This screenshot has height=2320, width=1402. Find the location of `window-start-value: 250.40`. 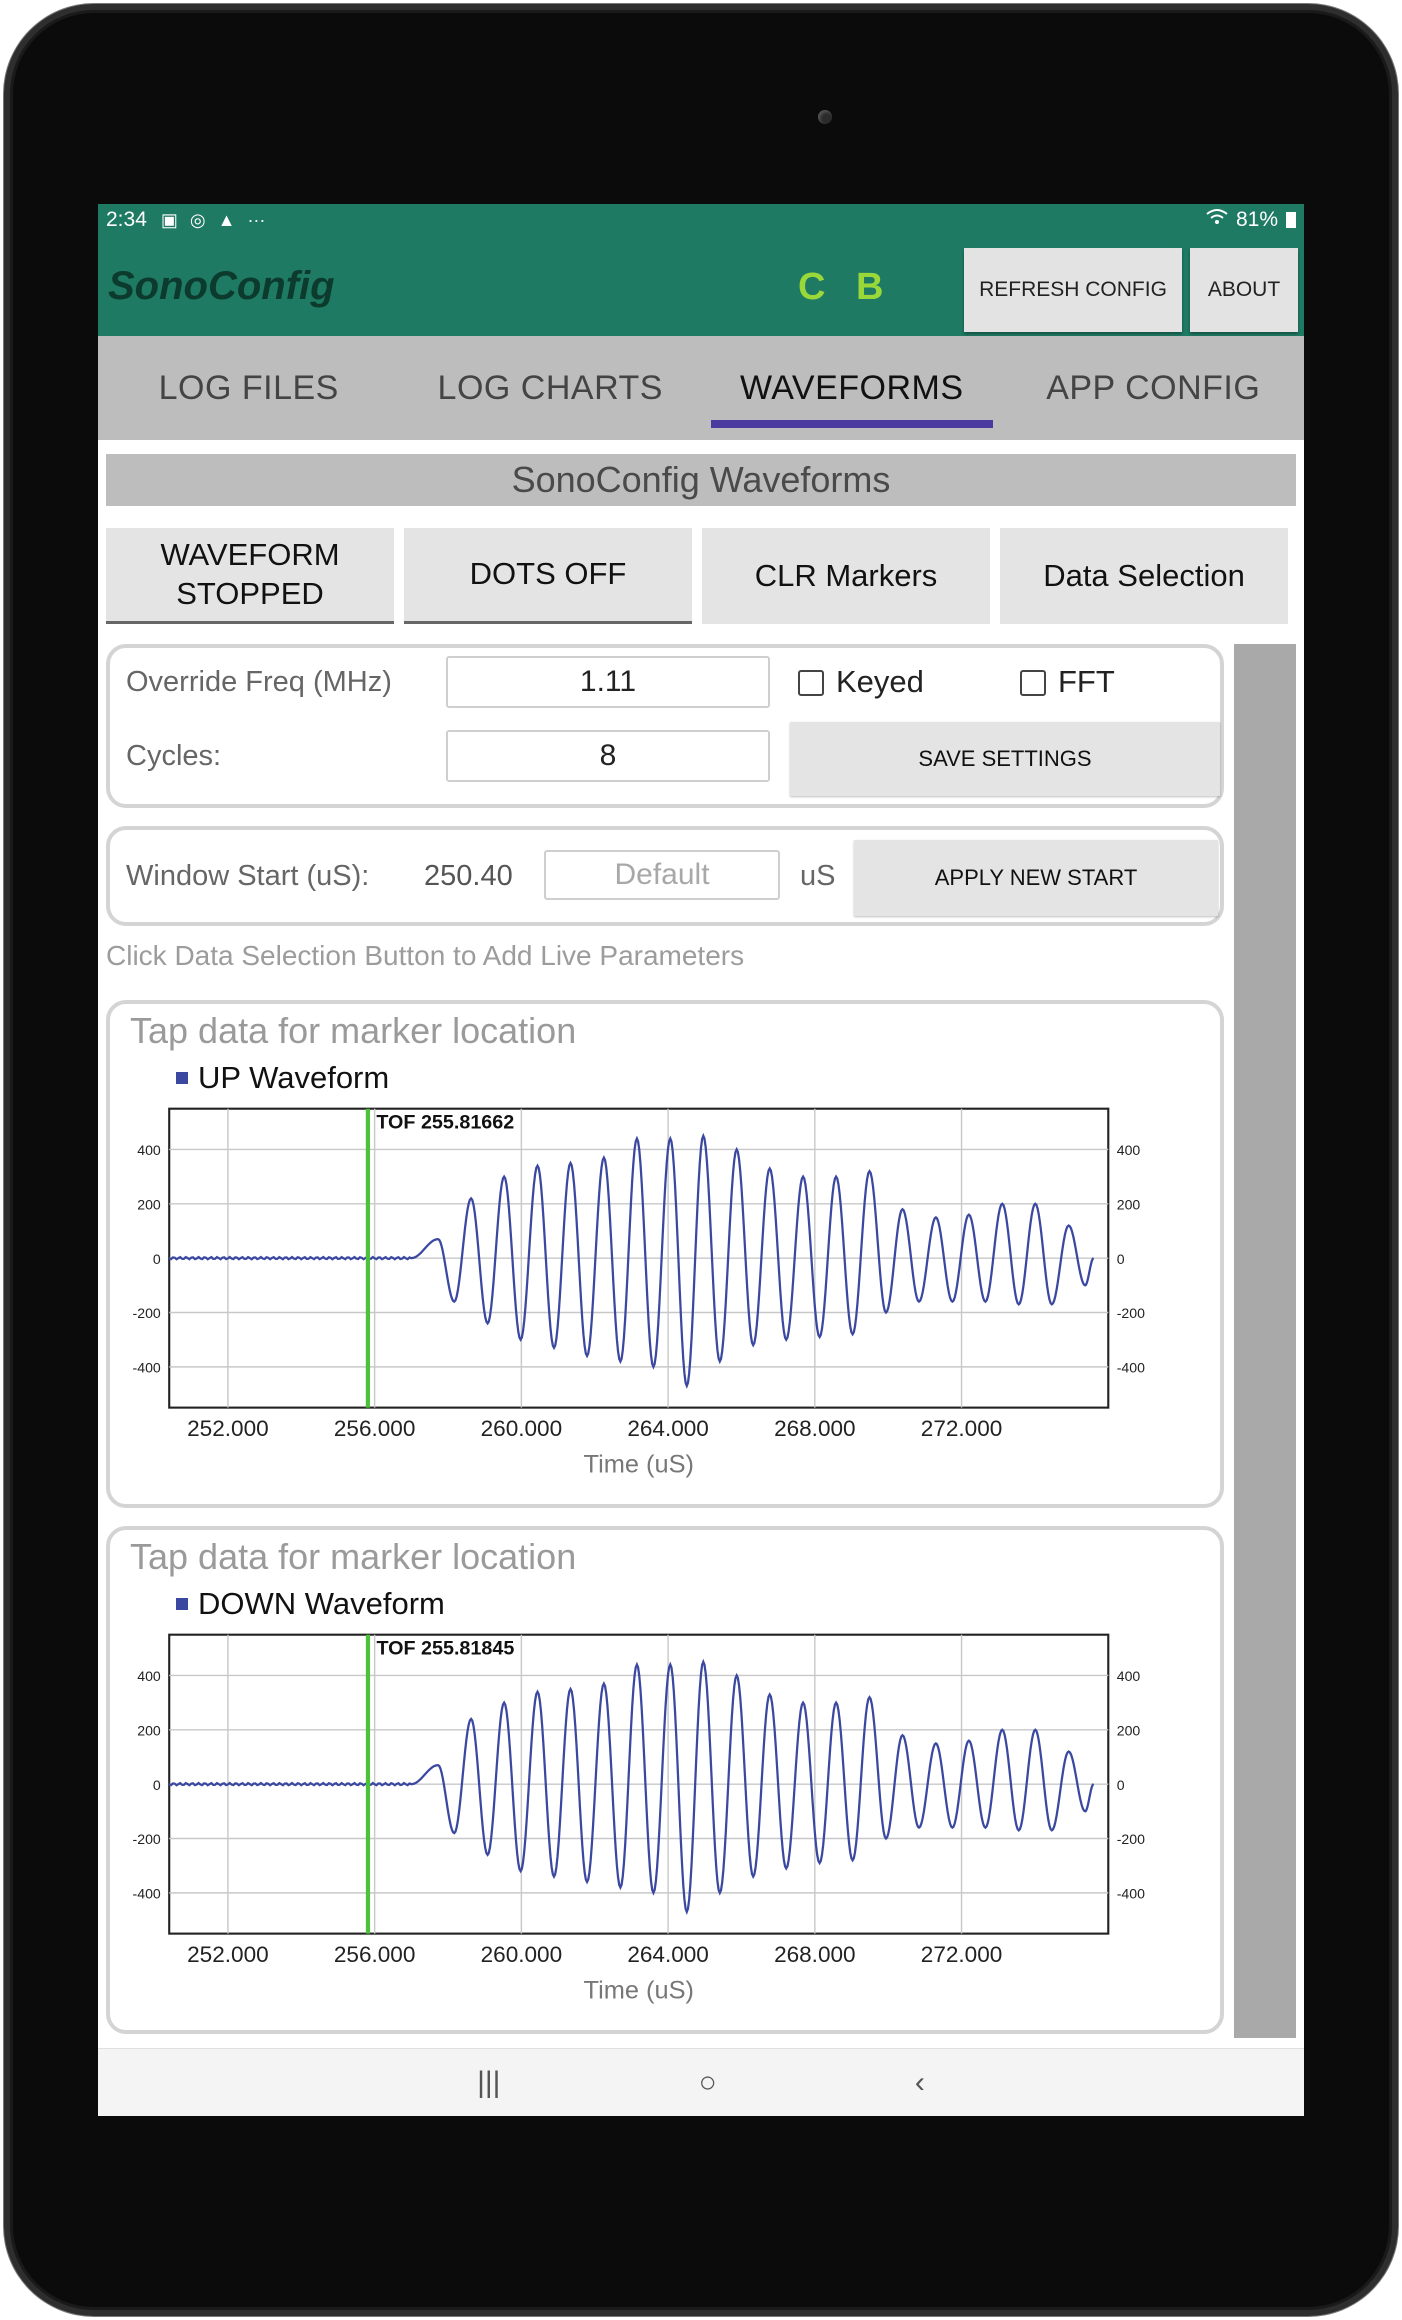

window-start-value: 250.40 is located at coordinates (468, 876).